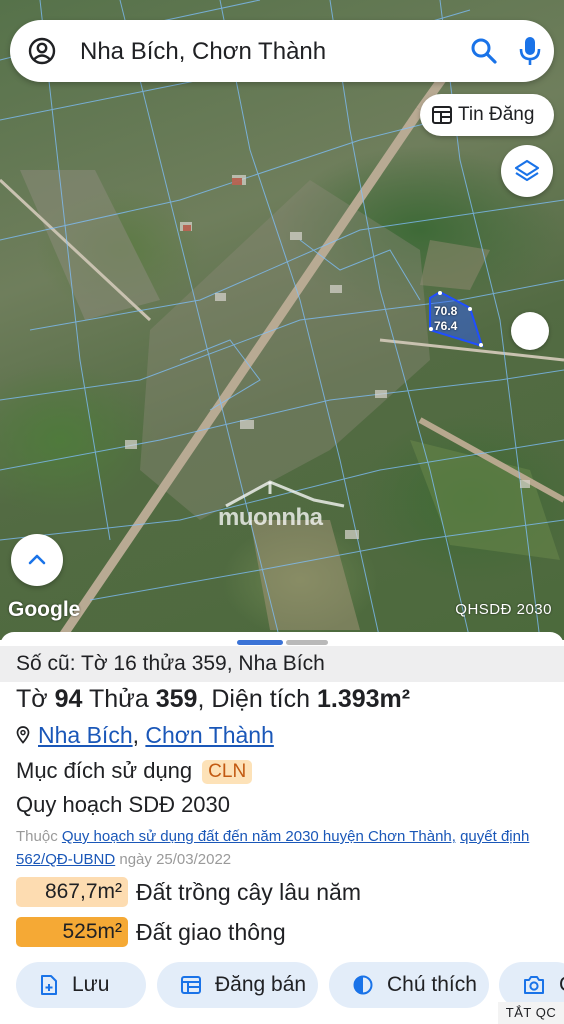  I want to click on action-bar: Lưu Đăng bán Chú thích C, so click(282, 985).